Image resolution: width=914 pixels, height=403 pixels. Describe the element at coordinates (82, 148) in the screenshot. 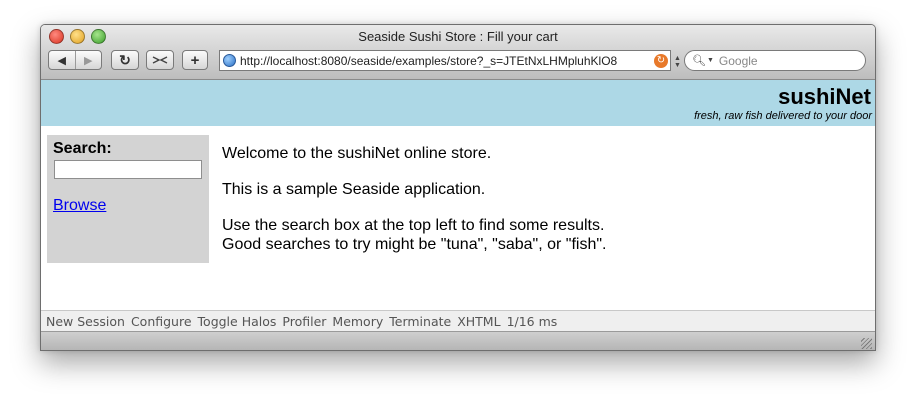

I see `search-label: Search:` at that location.